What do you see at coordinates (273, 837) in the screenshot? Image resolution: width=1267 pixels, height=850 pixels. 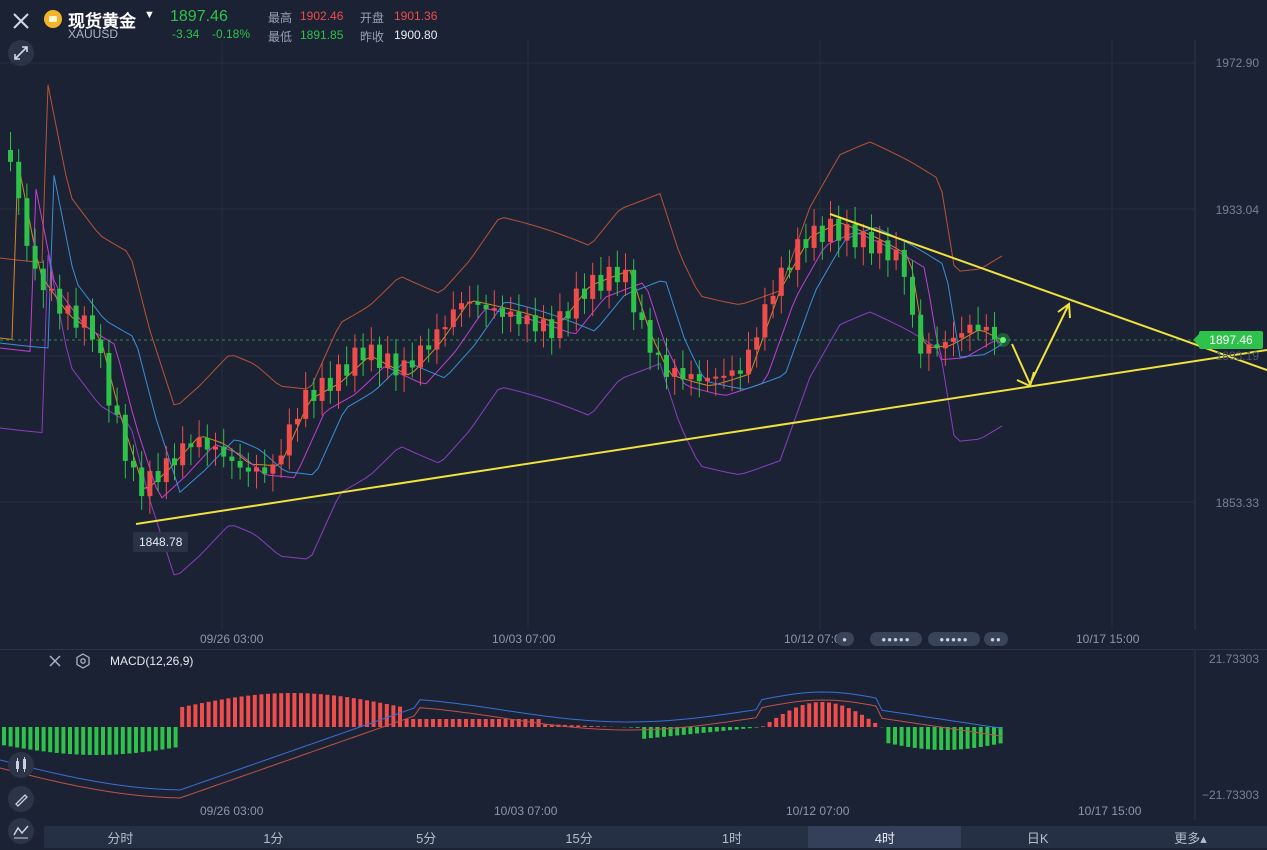 I see `tab-1m: 1分` at bounding box center [273, 837].